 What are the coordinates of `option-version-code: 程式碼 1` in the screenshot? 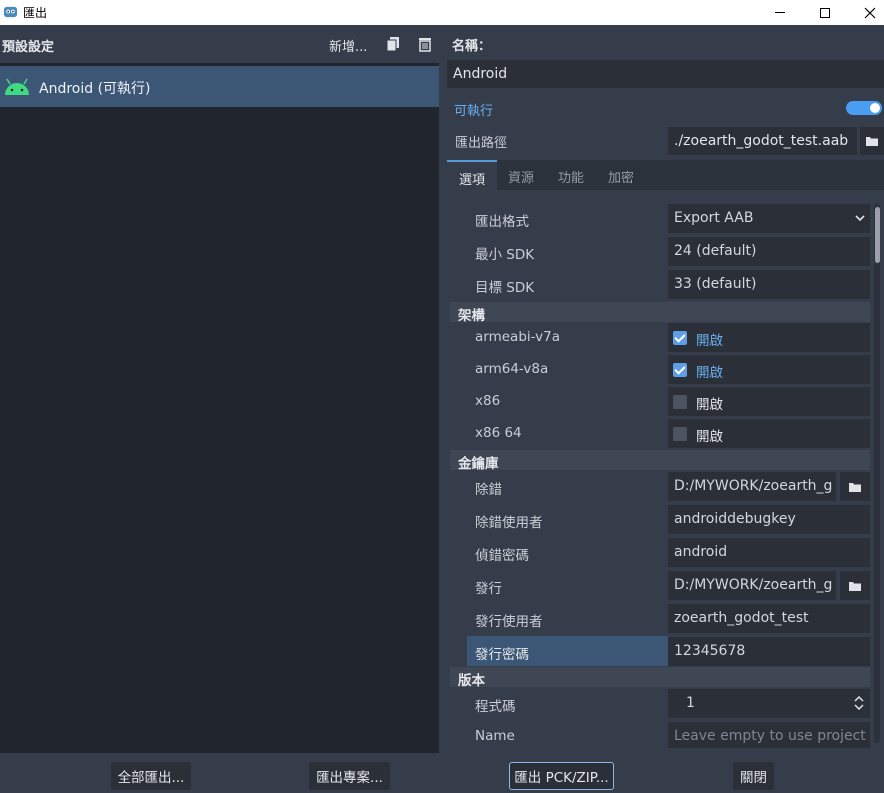 It's located at (660, 703).